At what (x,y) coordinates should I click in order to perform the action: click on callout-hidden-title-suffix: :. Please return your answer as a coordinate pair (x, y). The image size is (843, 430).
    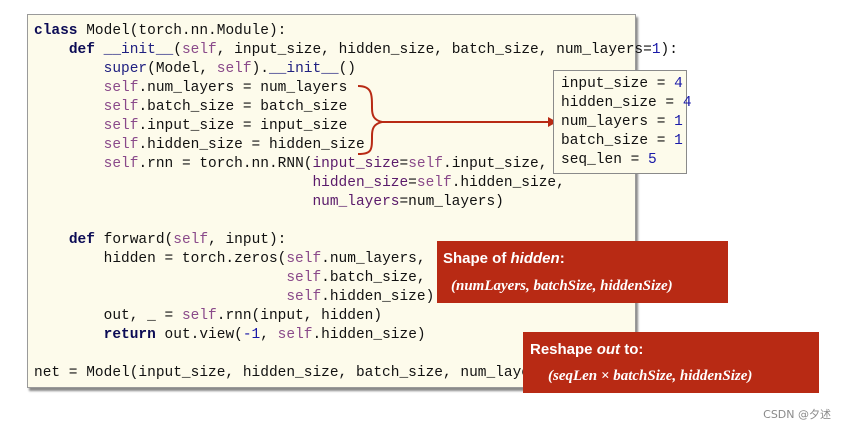
    Looking at the image, I should click on (562, 258).